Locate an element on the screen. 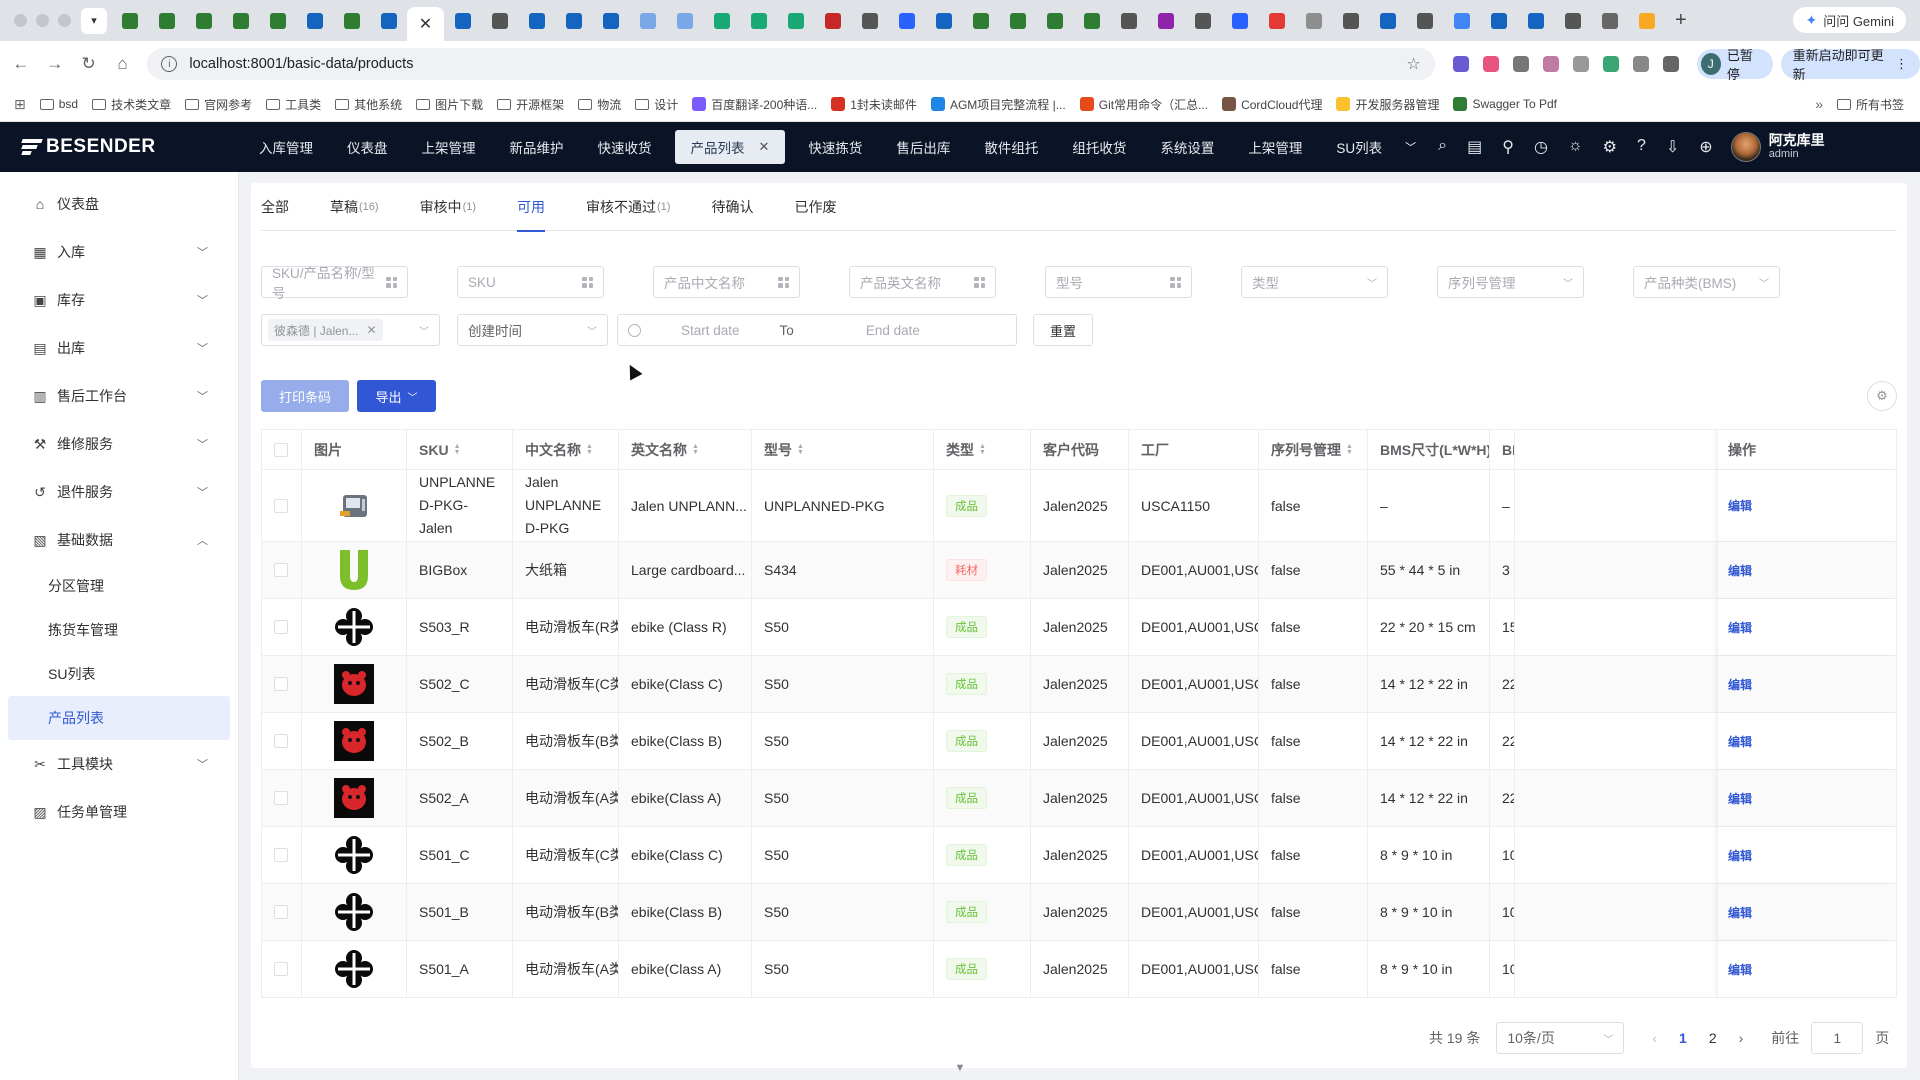 Image resolution: width=1920 pixels, height=1080 pixels. bookmarks-overflow-icon: » is located at coordinates (1819, 104).